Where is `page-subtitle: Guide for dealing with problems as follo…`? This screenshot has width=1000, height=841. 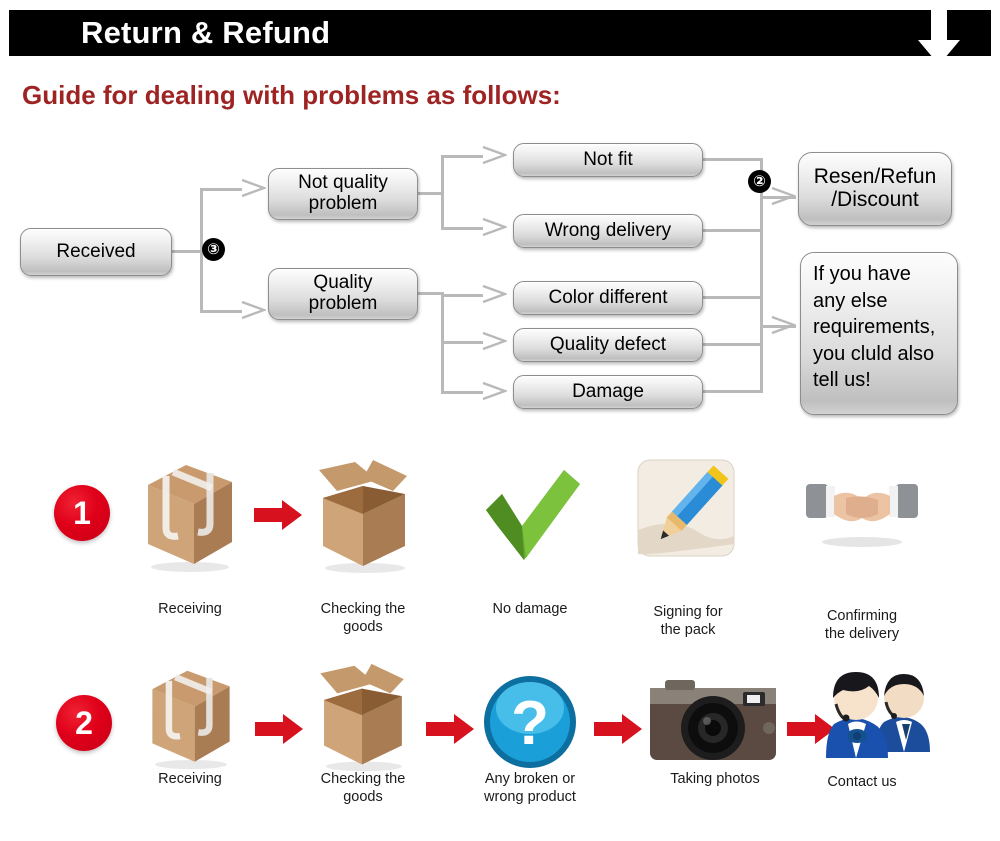
page-subtitle: Guide for dealing with problems as follo… is located at coordinates (291, 95).